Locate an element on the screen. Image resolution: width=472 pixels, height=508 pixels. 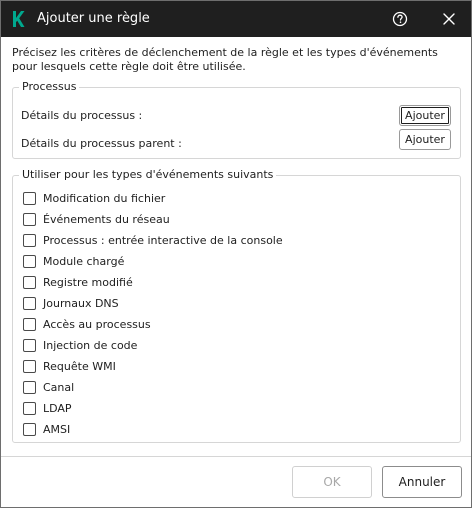
event-type-label: Journaux DNS is located at coordinates (81, 303).